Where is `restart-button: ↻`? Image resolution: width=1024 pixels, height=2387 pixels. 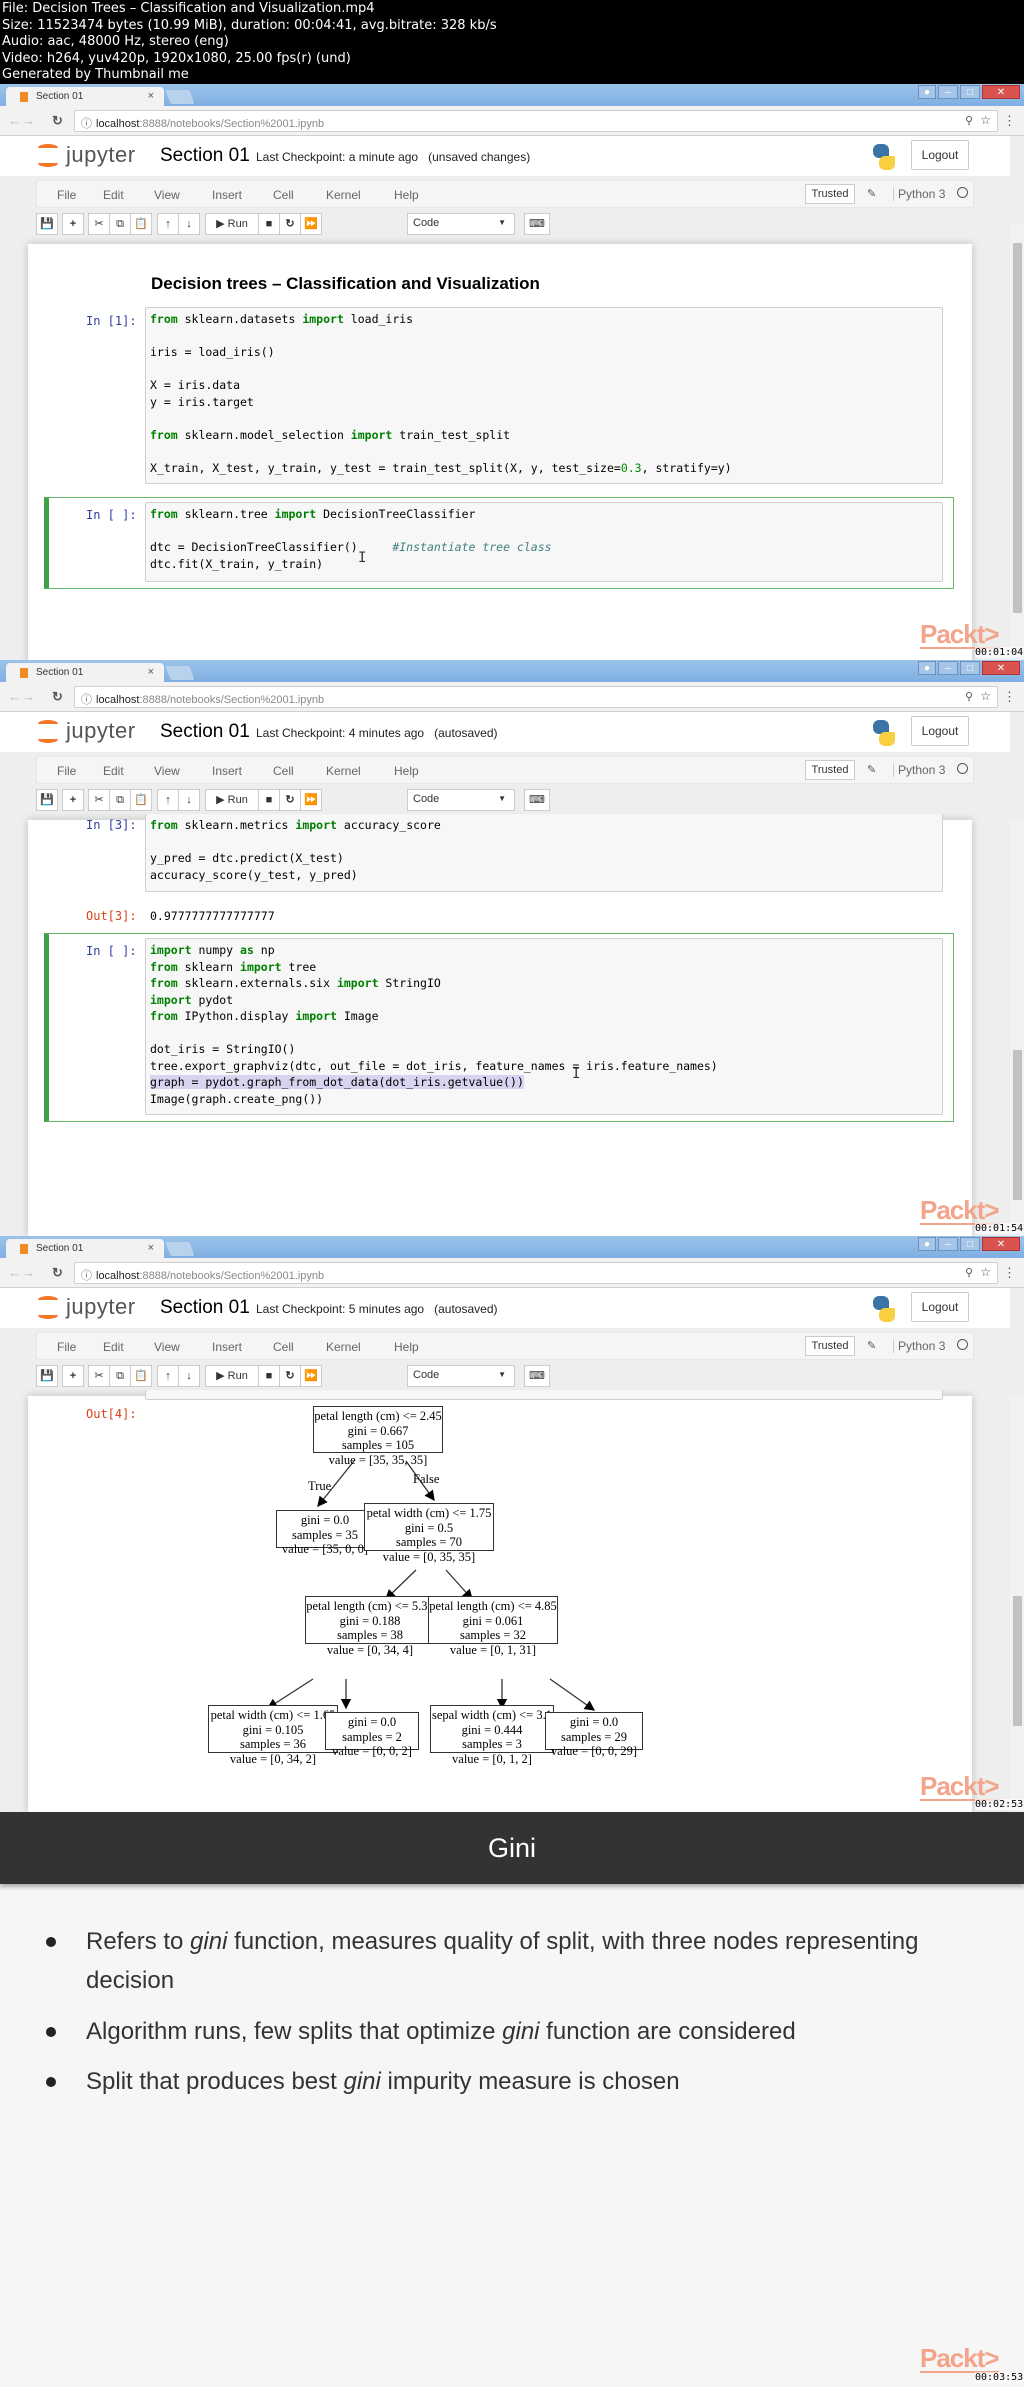
restart-button: ↻ is located at coordinates (290, 800).